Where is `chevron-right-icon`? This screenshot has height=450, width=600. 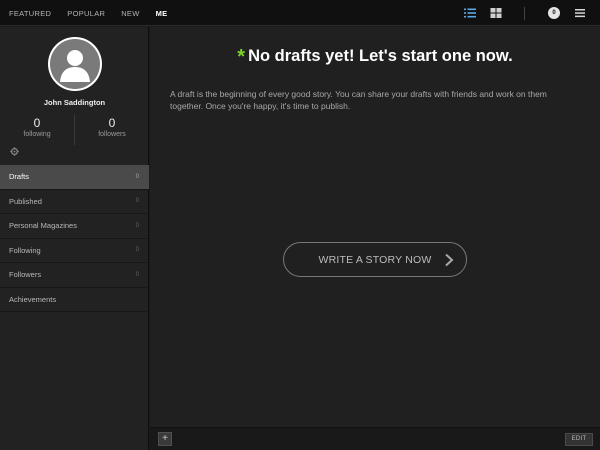
chevron-right-icon is located at coordinates (449, 260).